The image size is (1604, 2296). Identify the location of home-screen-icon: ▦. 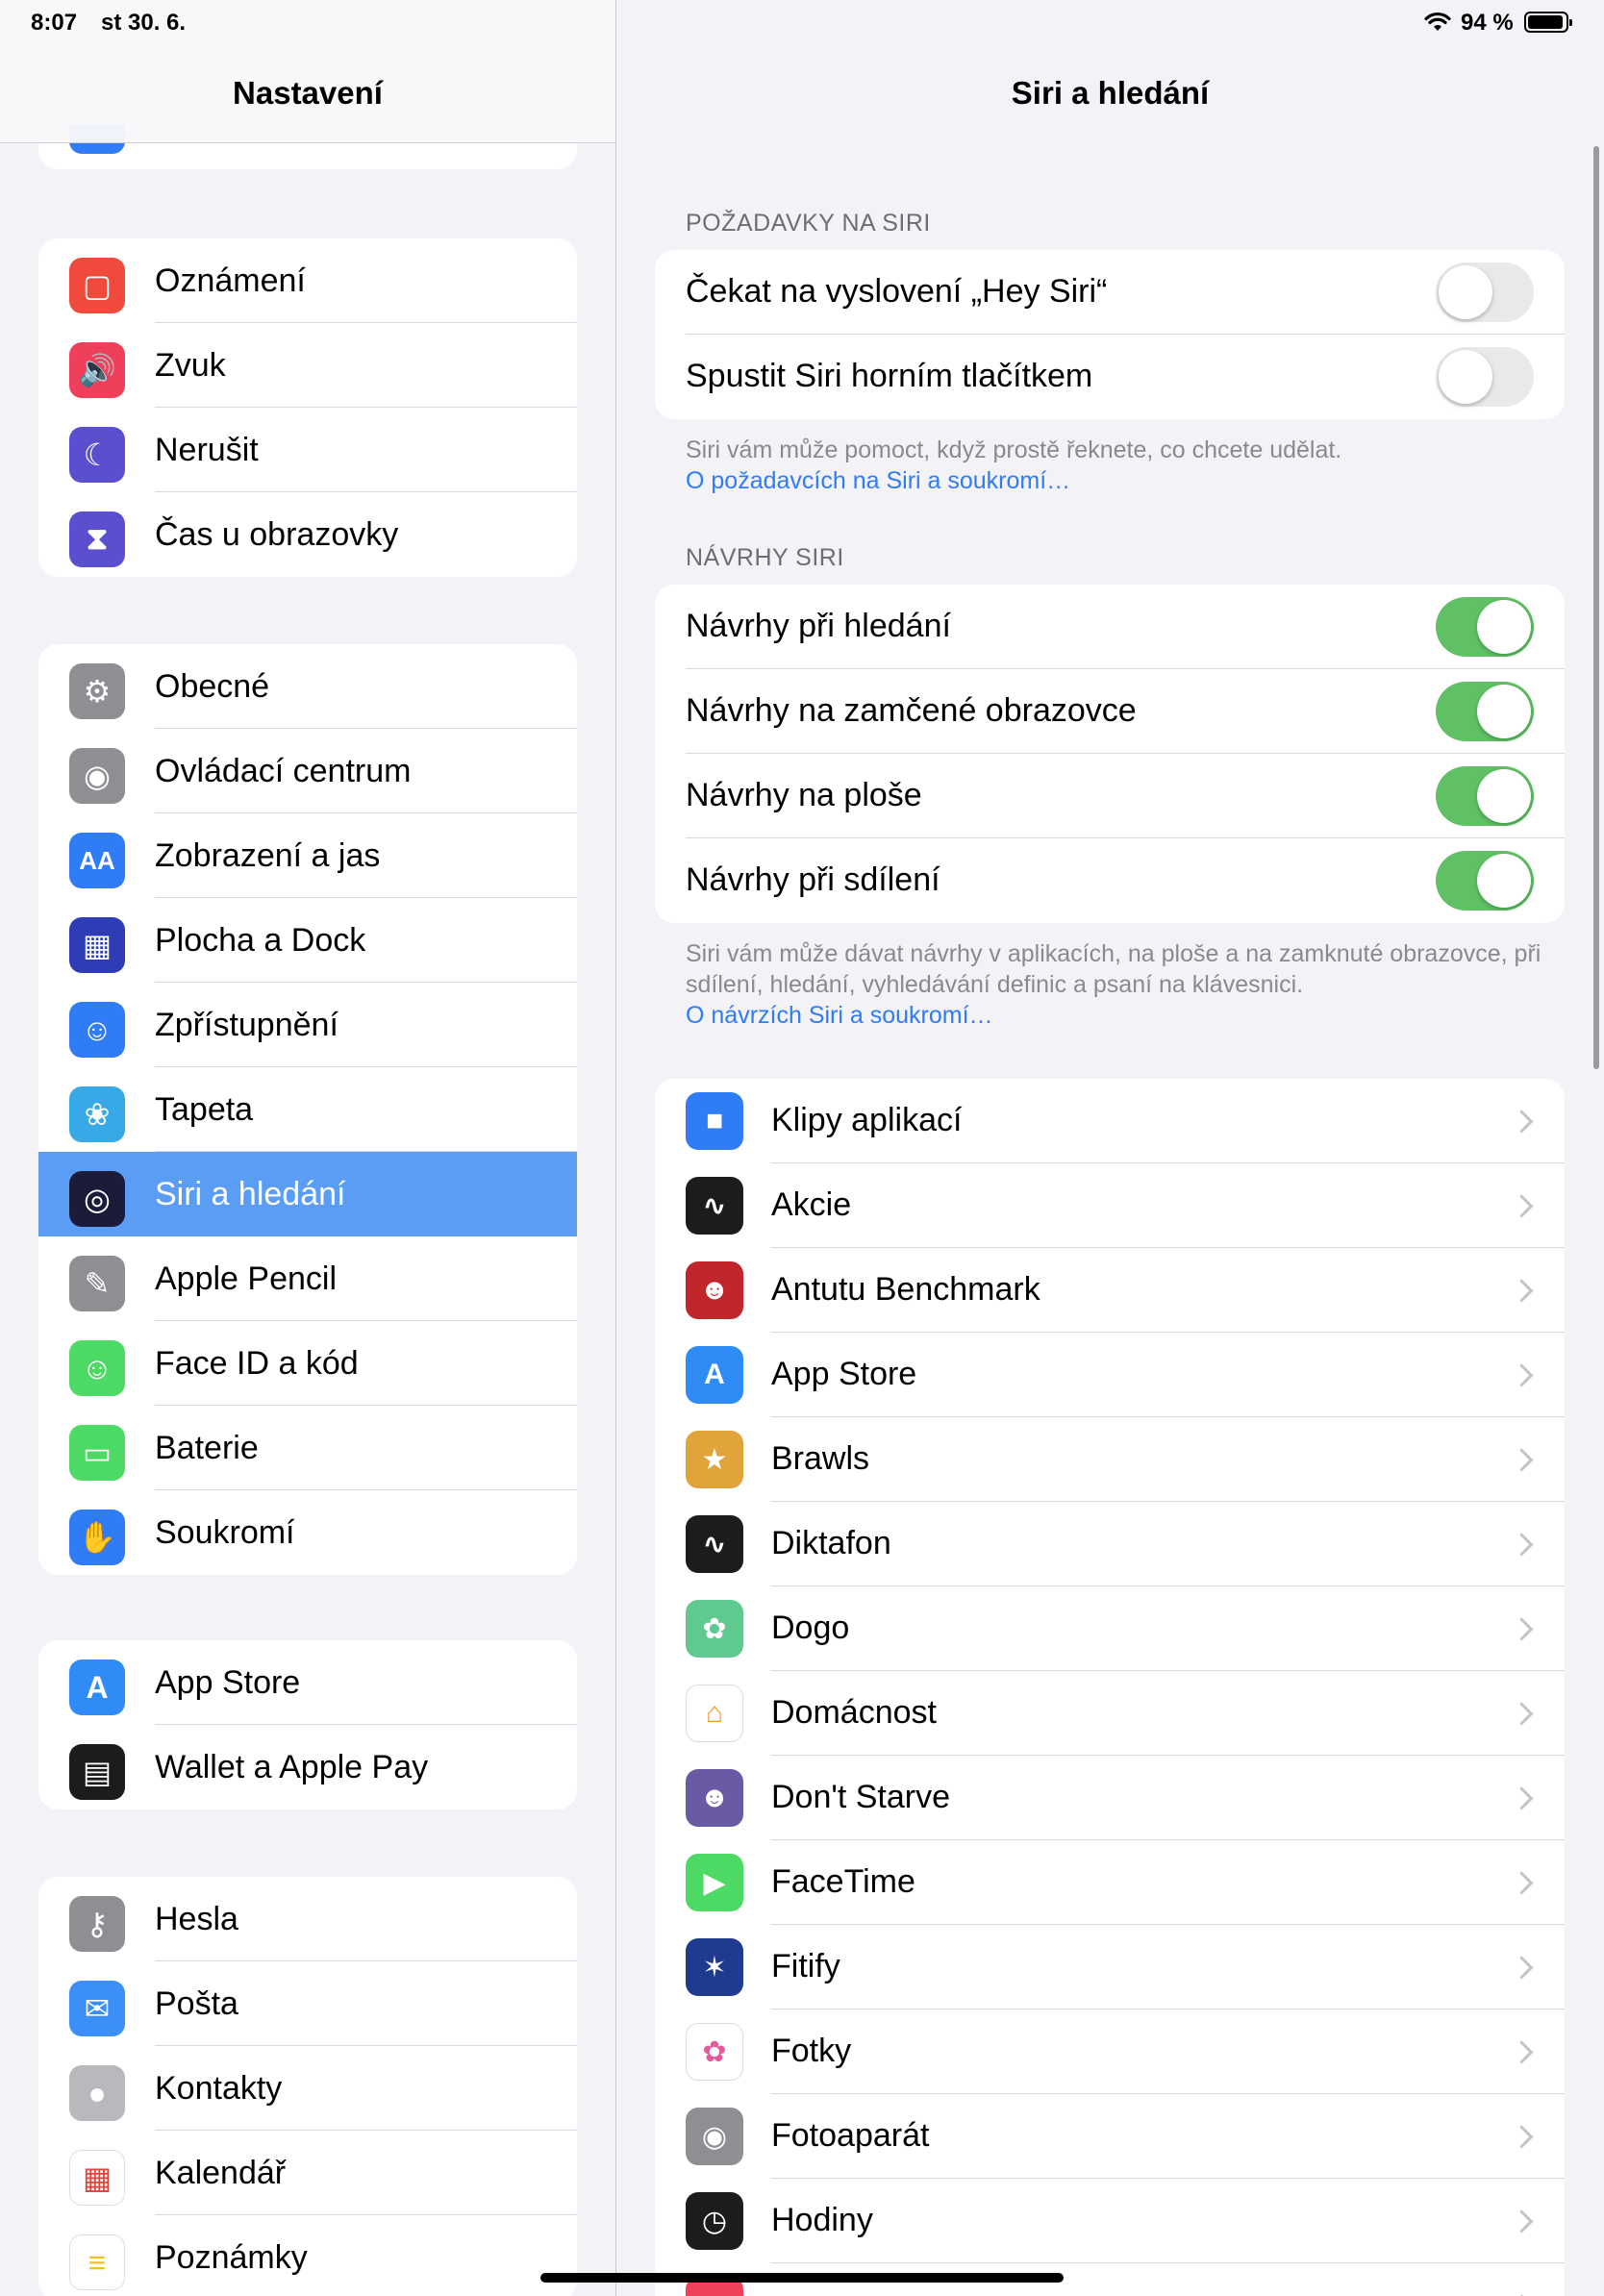
(97, 945).